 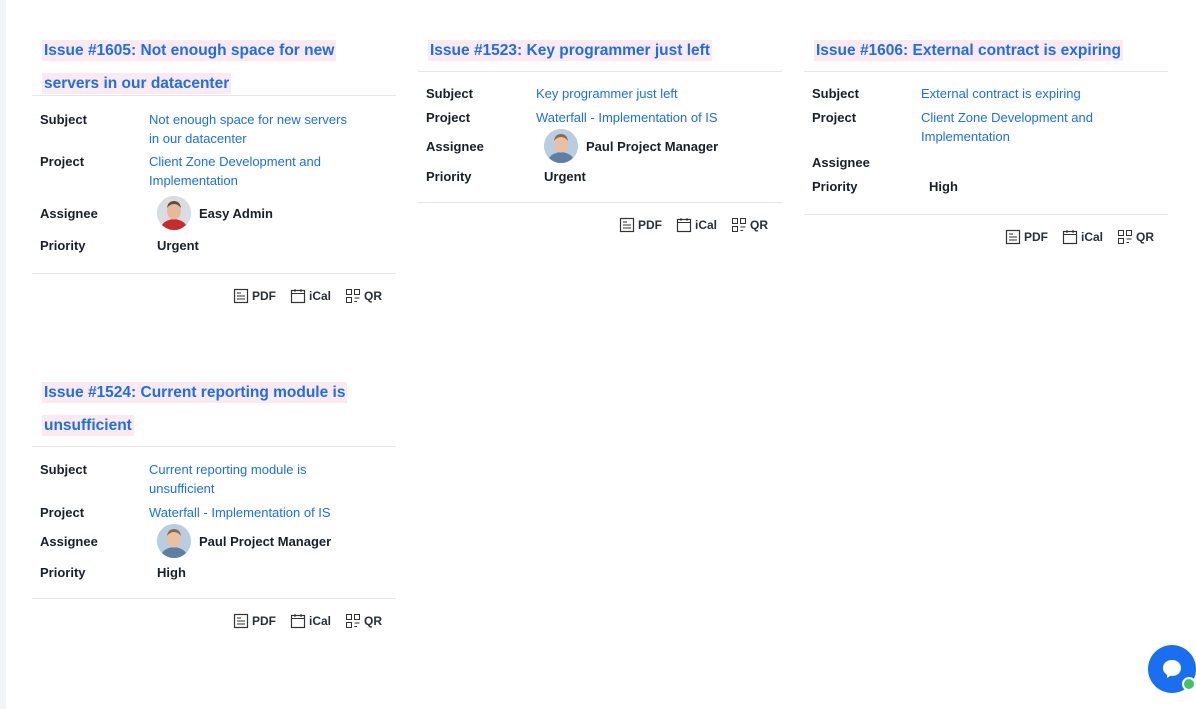 What do you see at coordinates (607, 93) in the screenshot?
I see `subject-link: Key programmer just left` at bounding box center [607, 93].